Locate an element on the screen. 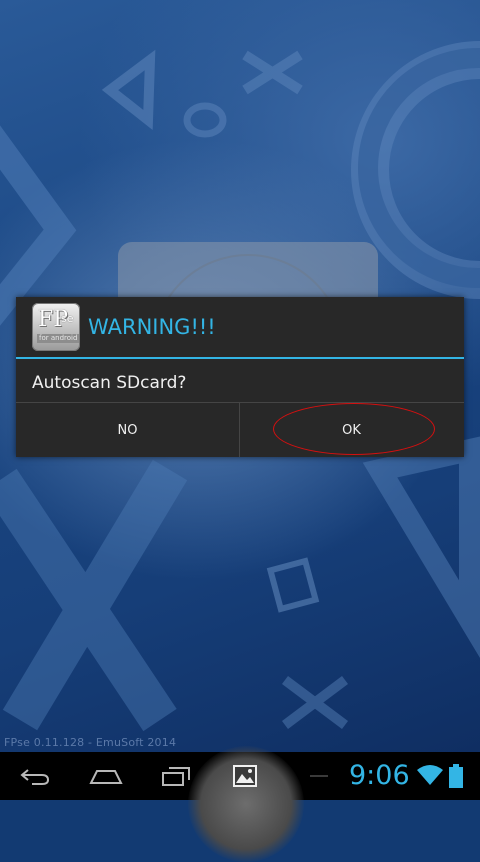 This screenshot has width=480, height=862. dialog-title: WARNING!!! is located at coordinates (152, 327).